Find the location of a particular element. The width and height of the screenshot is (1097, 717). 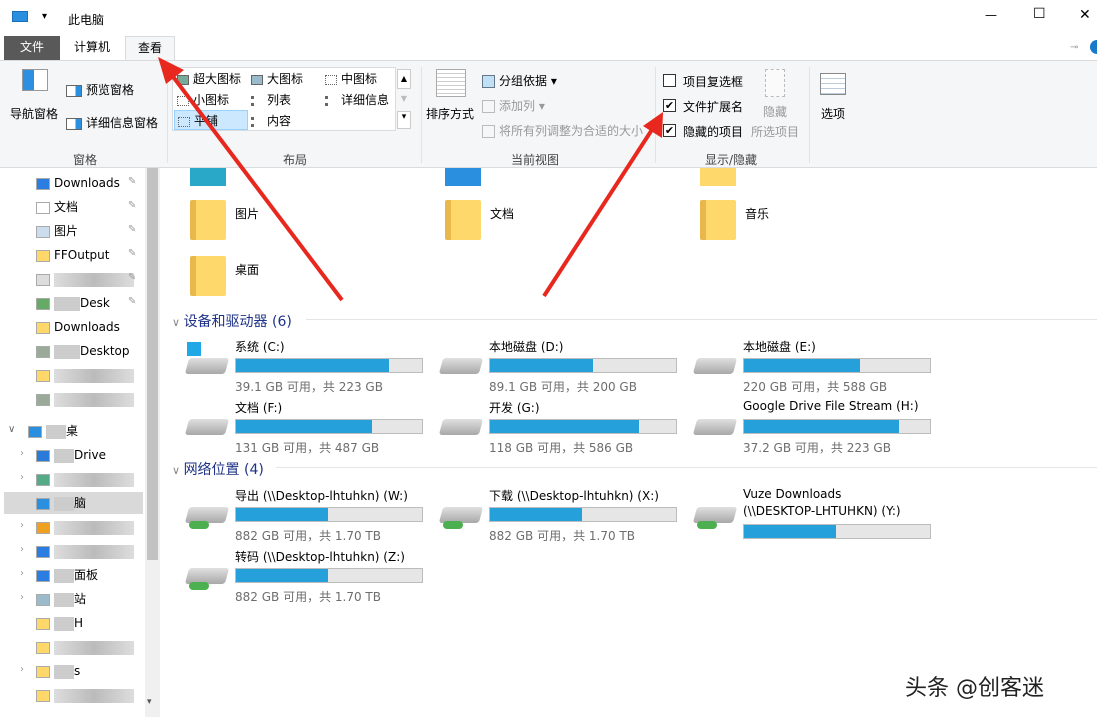

nav-item: Drive is located at coordinates (71, 455).